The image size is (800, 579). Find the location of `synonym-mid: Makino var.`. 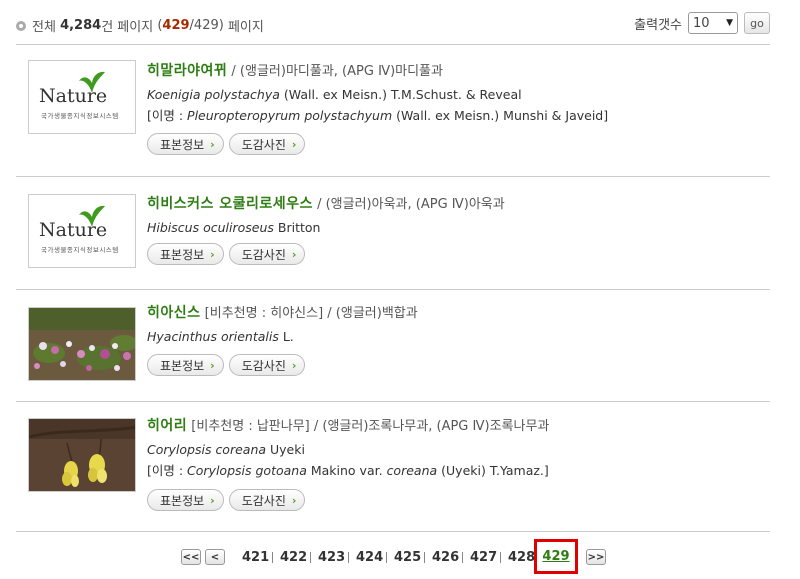

synonym-mid: Makino var. is located at coordinates (346, 470).